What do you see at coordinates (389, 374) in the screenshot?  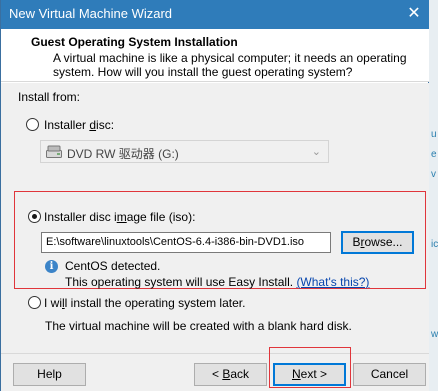 I see `cancel-button: Cancel` at bounding box center [389, 374].